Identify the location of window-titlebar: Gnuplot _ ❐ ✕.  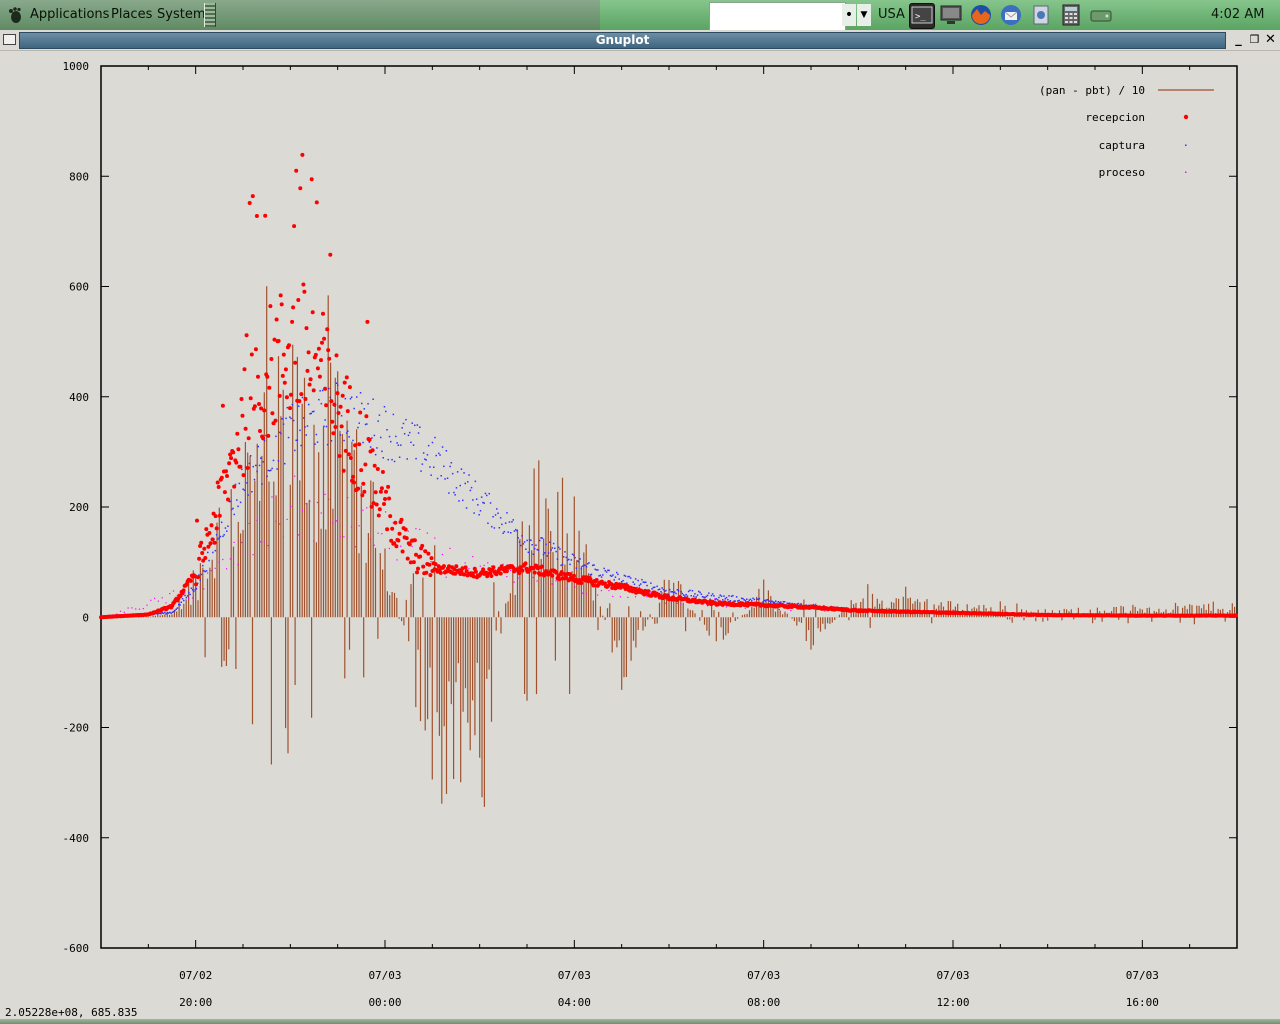
(640, 40).